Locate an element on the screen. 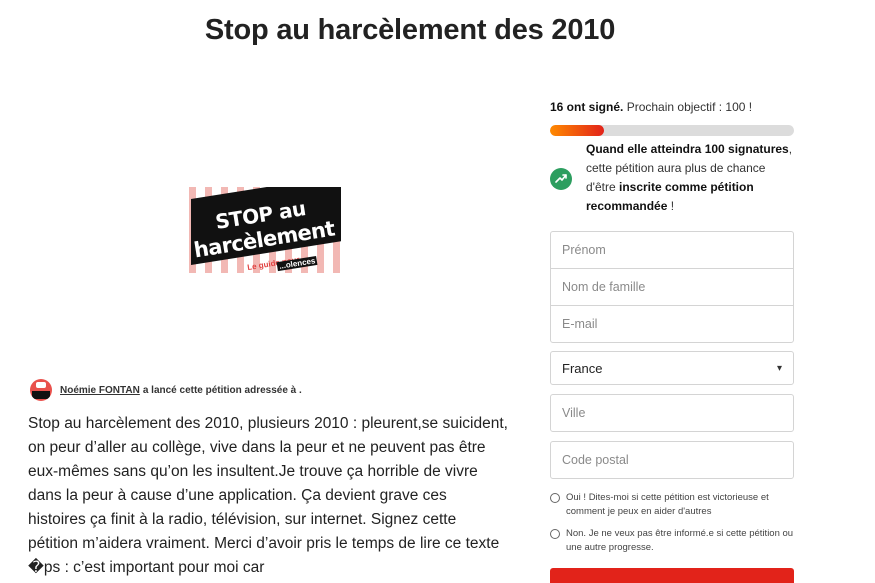 The width and height of the screenshot is (875, 583). email-input is located at coordinates (672, 324).